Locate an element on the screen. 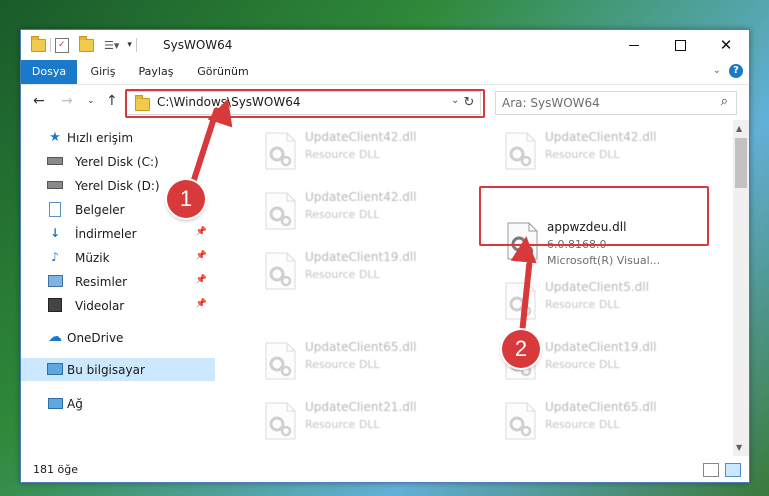 The width and height of the screenshot is (769, 496). file-name: UpdateClient65.dll is located at coordinates (601, 407).